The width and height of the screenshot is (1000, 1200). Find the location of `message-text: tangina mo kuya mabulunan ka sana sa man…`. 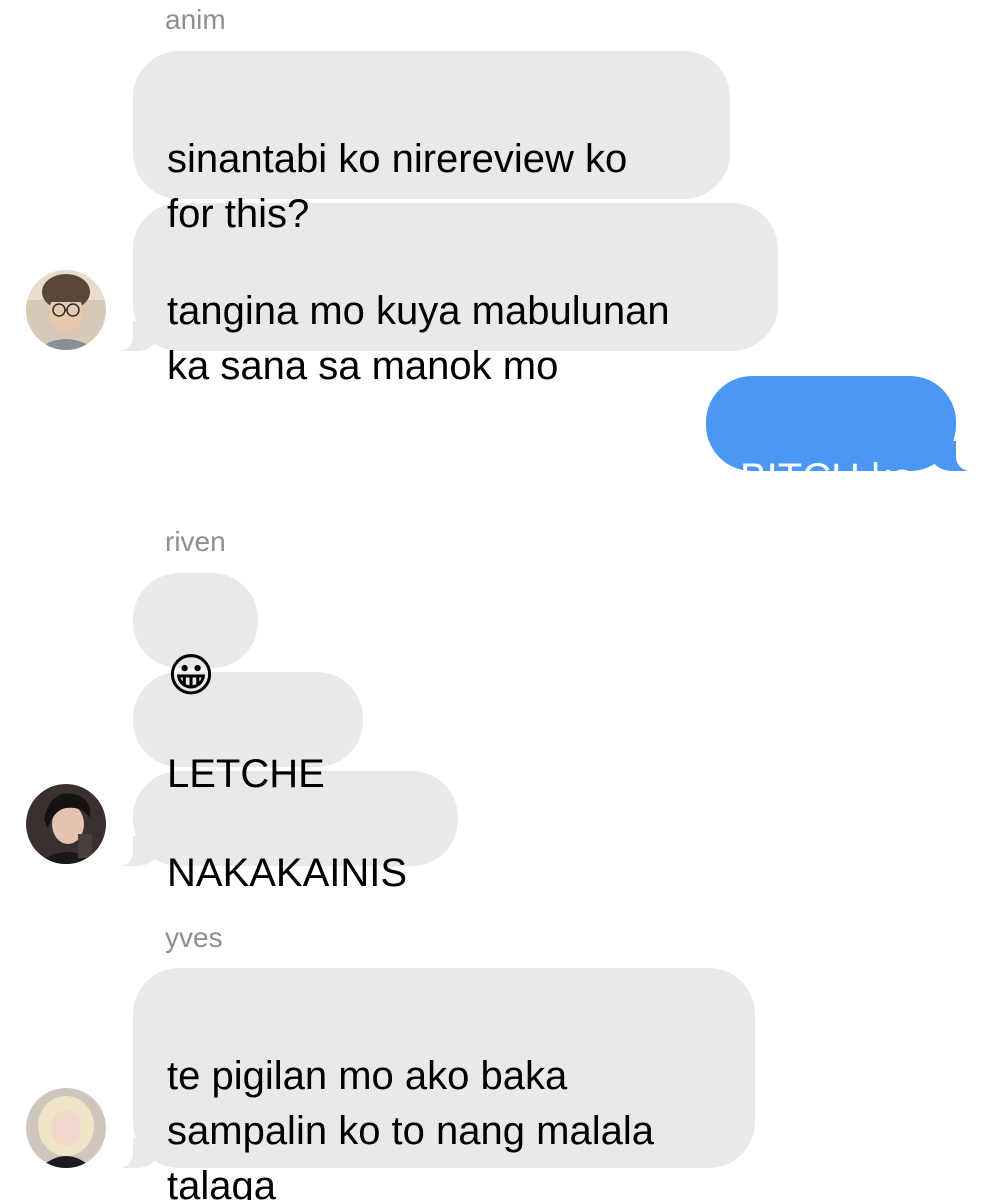

message-text: tangina mo kuya mabulunan ka sana sa man… is located at coordinates (418, 338).